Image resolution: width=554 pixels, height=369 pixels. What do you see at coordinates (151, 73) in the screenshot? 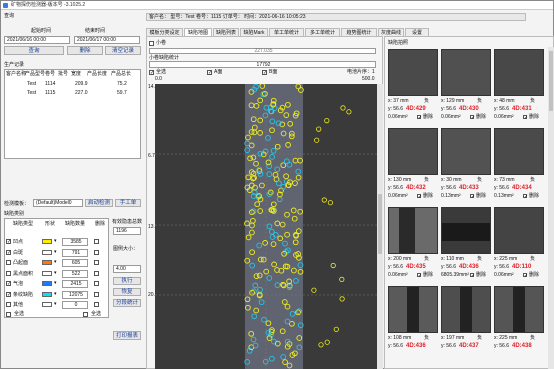
I see `select-all-map-checkbox: ✓` at bounding box center [151, 73].